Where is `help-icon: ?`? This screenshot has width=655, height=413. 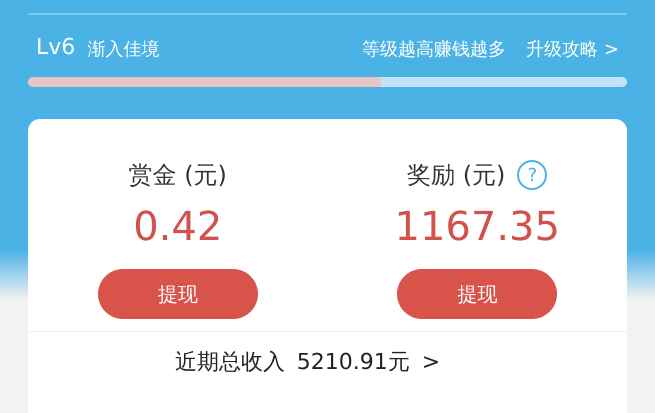 help-icon: ? is located at coordinates (532, 175).